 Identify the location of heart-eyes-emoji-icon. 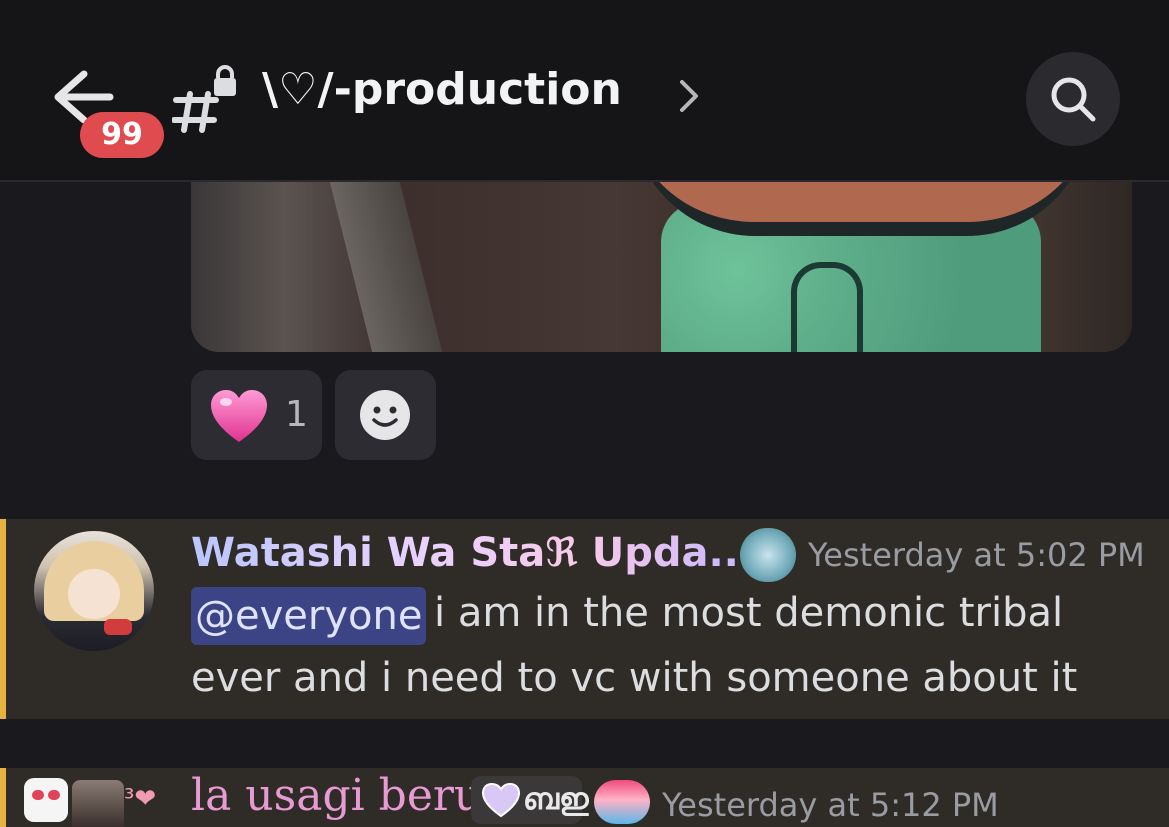
(46, 800).